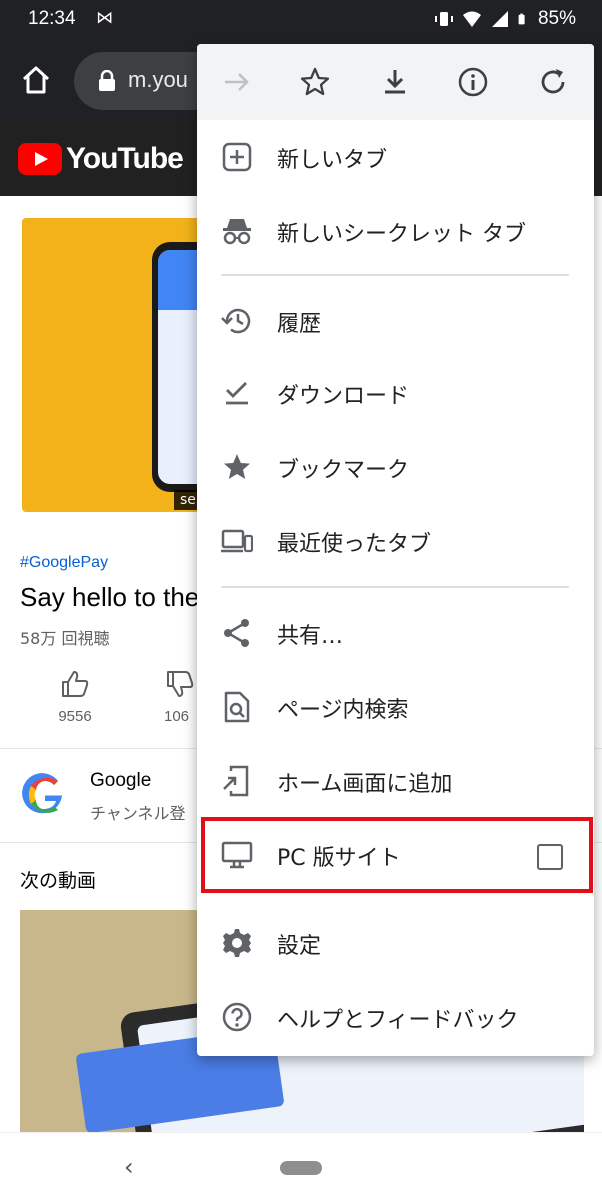  What do you see at coordinates (315, 82) in the screenshot?
I see `star-icon` at bounding box center [315, 82].